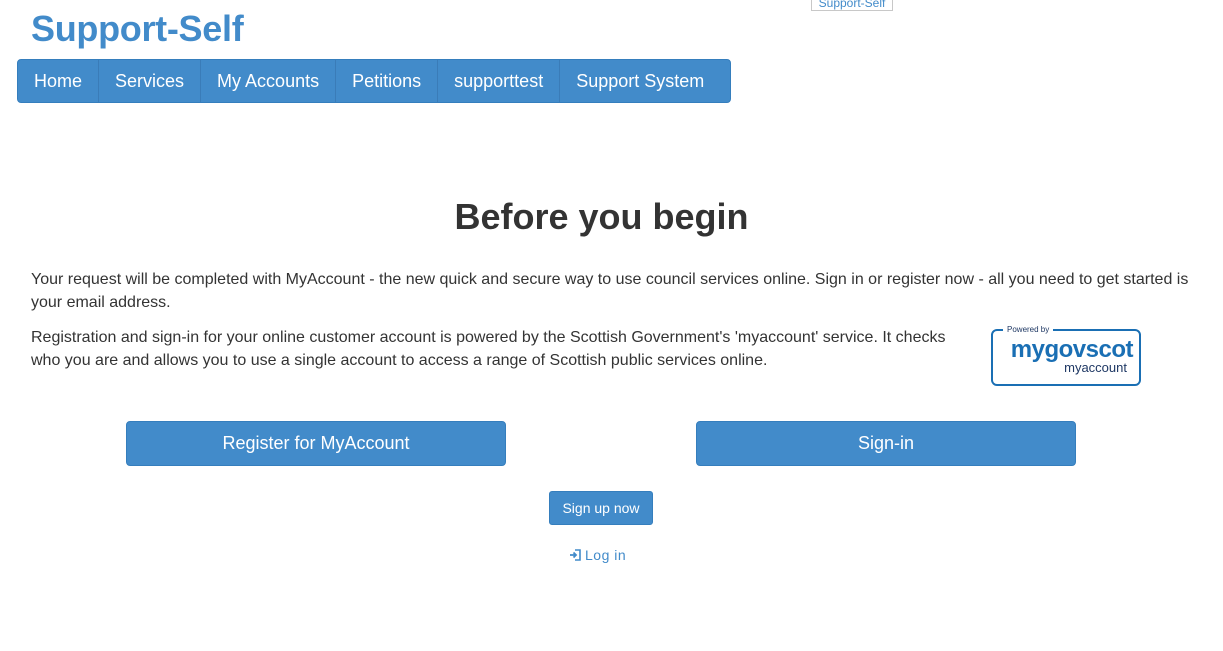 The image size is (1223, 651). I want to click on badge-sub: myaccount, so click(1095, 367).